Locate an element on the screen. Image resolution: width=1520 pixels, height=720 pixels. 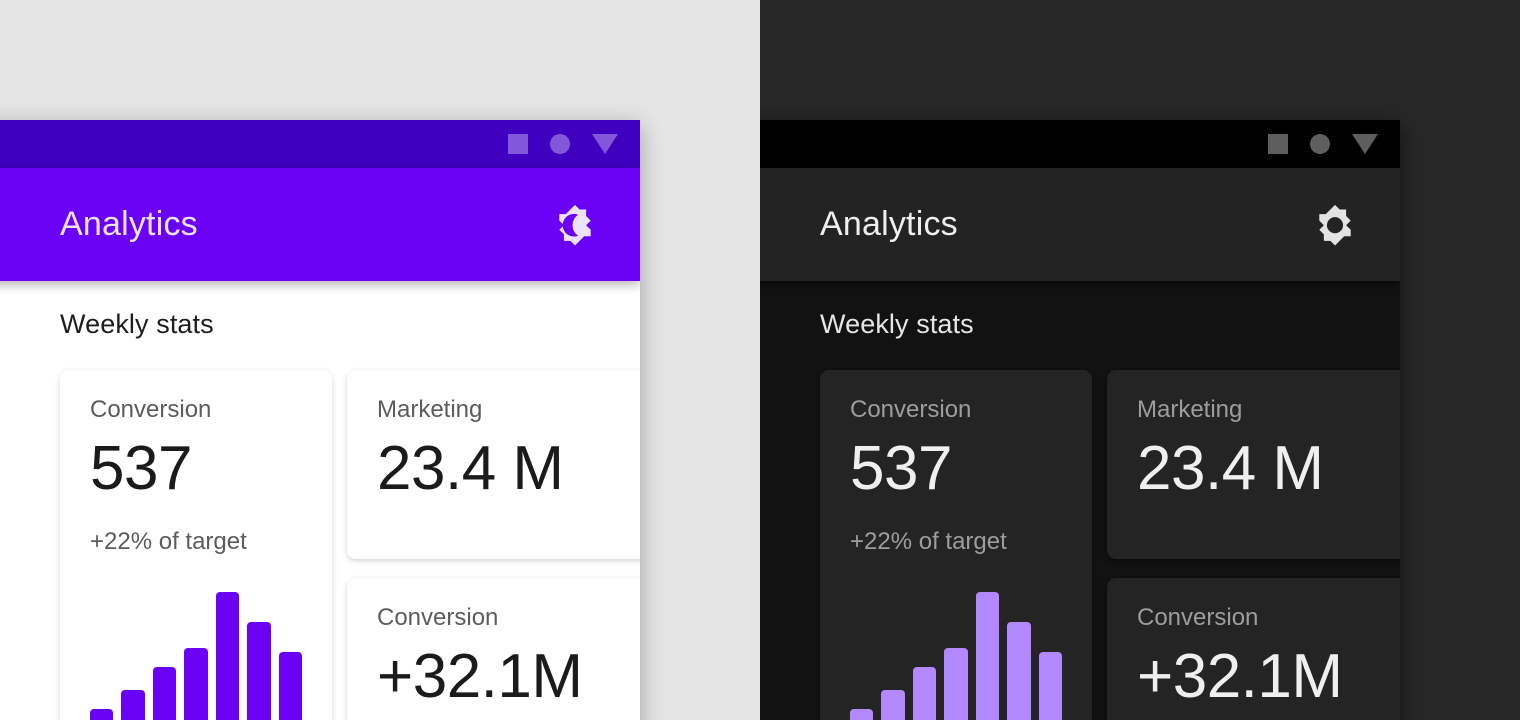
dark-mode-moon-icon is located at coordinates (575, 225).